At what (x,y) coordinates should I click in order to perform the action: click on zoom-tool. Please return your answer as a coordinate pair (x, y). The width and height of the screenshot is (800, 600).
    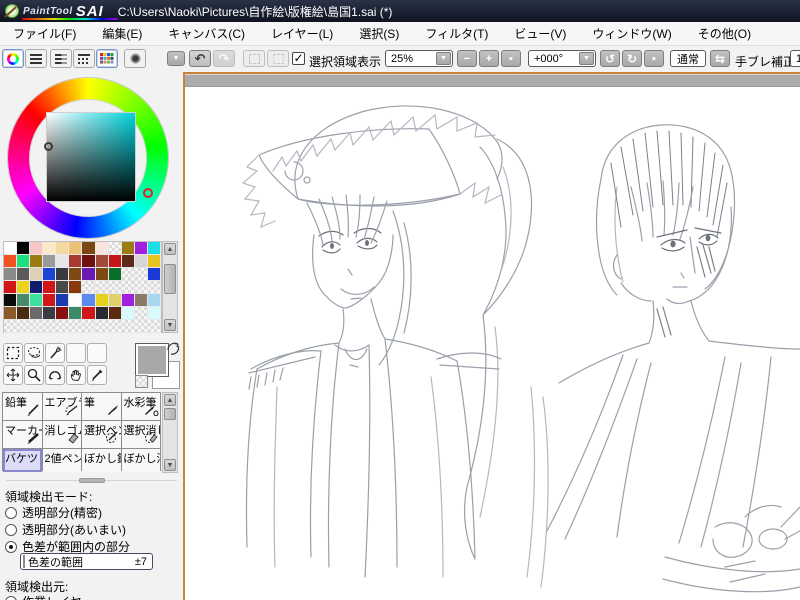
    Looking at the image, I should click on (34, 375).